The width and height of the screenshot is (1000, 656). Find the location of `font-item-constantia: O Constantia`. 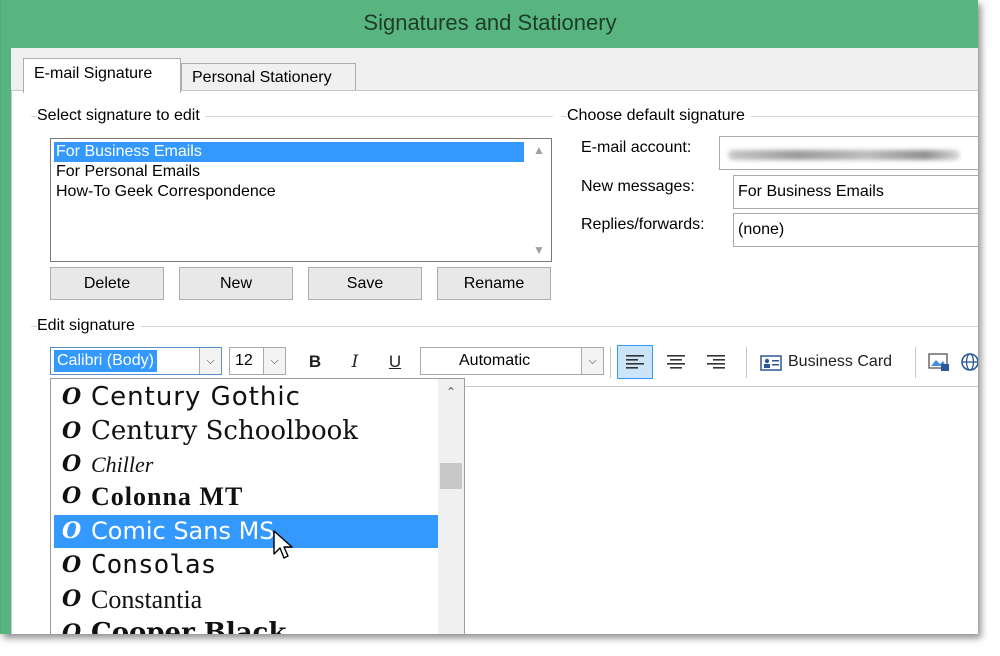

font-item-constantia: O Constantia is located at coordinates (246, 599).